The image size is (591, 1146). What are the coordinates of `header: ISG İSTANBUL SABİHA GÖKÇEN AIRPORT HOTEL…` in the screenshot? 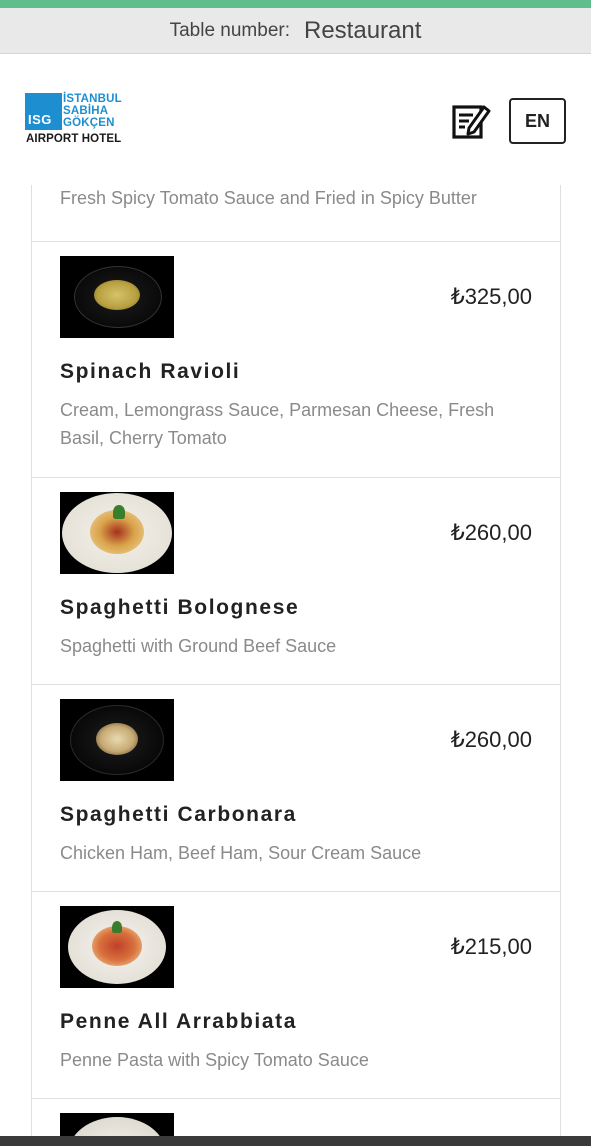 It's located at (295, 120).